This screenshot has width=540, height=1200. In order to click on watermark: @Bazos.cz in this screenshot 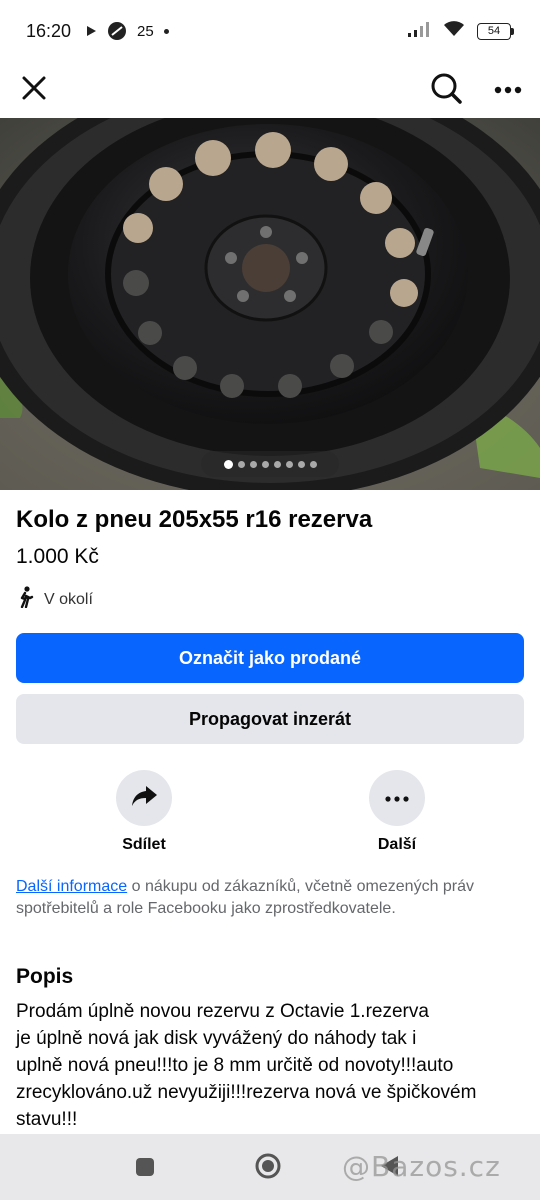, I will do `click(421, 1166)`.